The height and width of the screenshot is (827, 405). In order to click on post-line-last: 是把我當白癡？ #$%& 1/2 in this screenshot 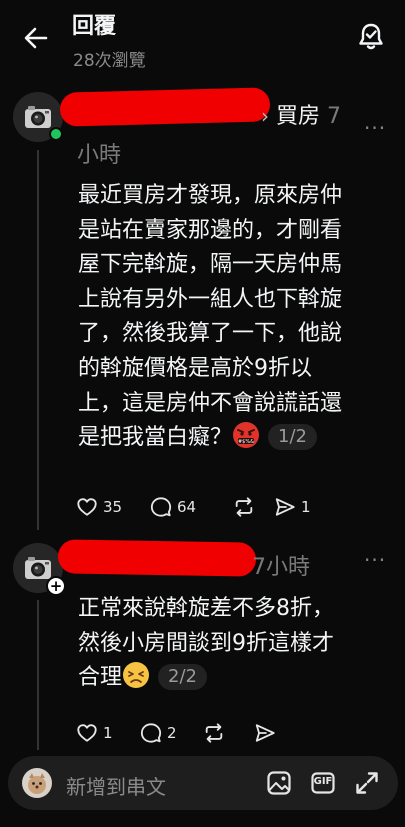, I will do `click(210, 438)`.